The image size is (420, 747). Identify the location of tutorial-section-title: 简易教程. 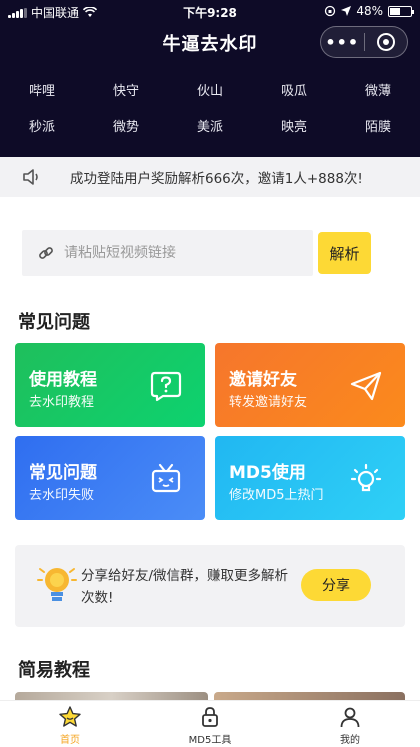
(54, 670).